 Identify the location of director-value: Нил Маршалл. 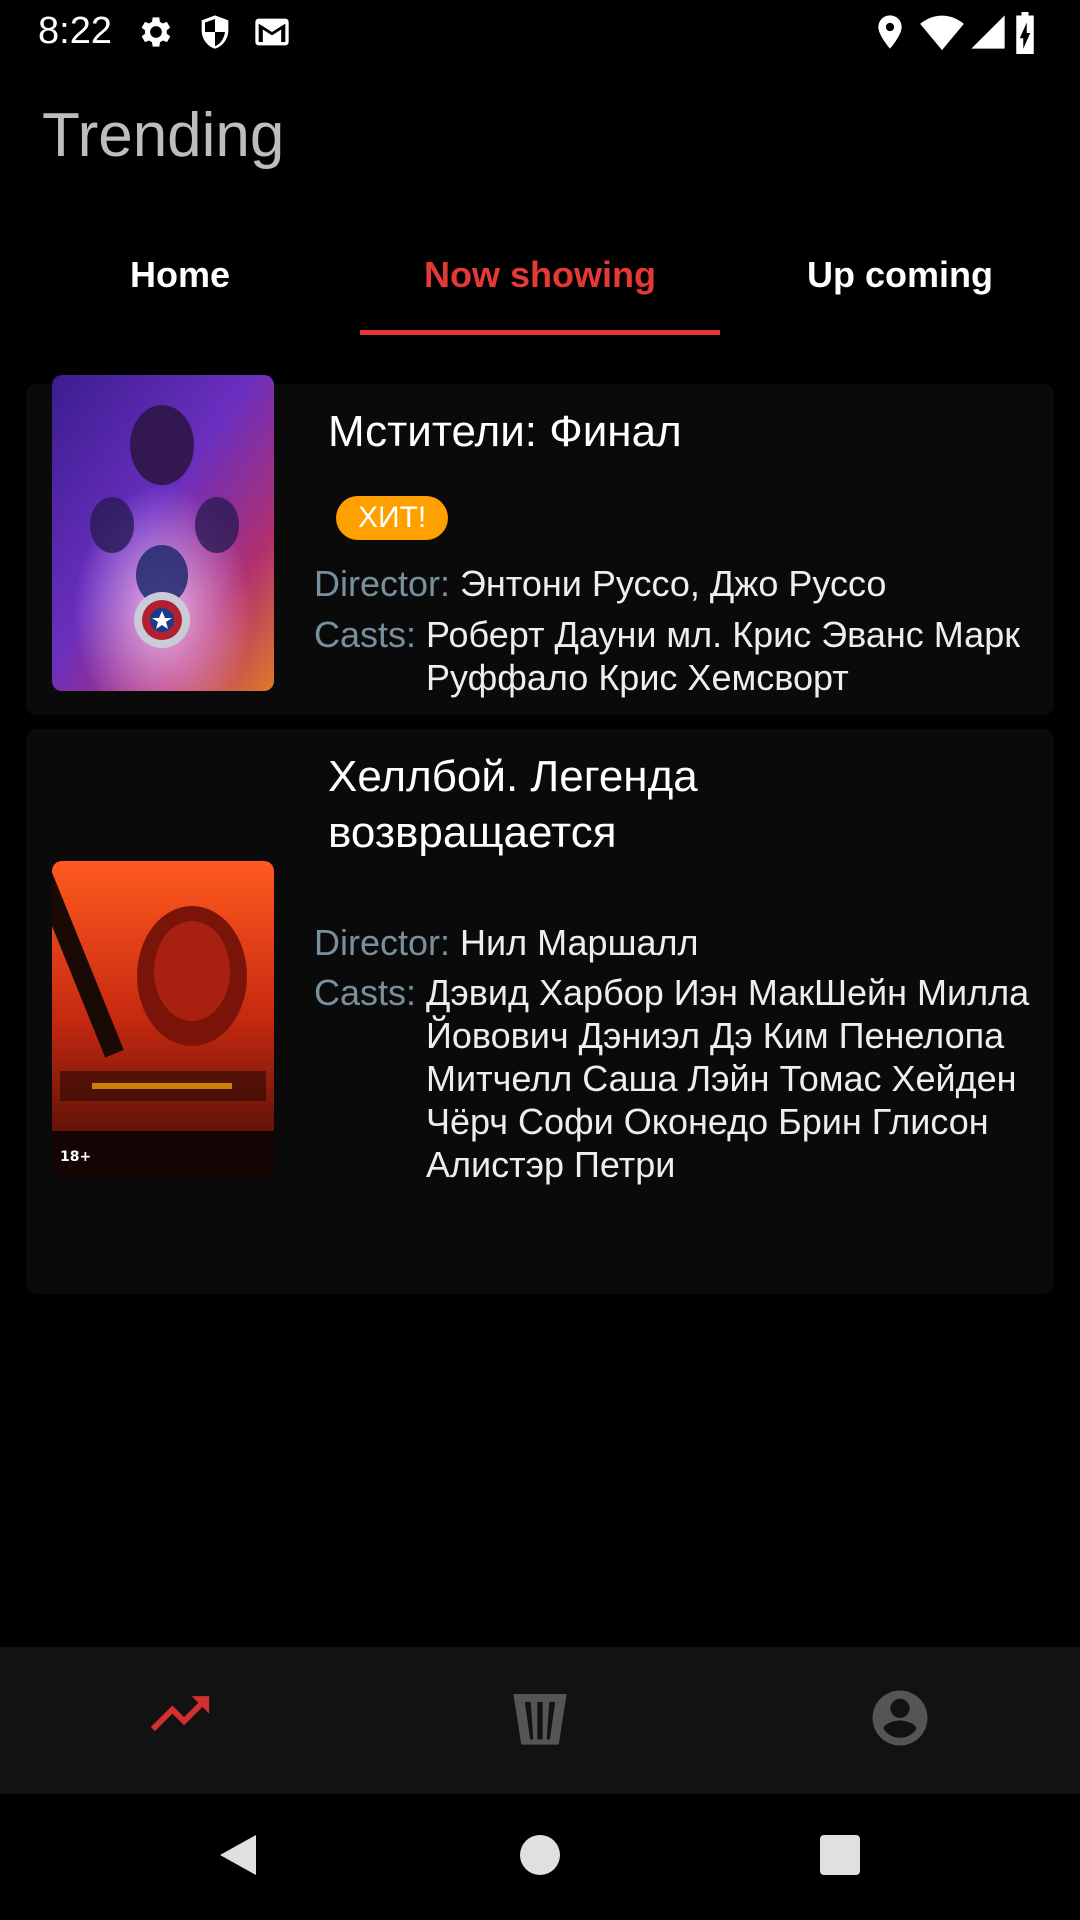
(579, 942).